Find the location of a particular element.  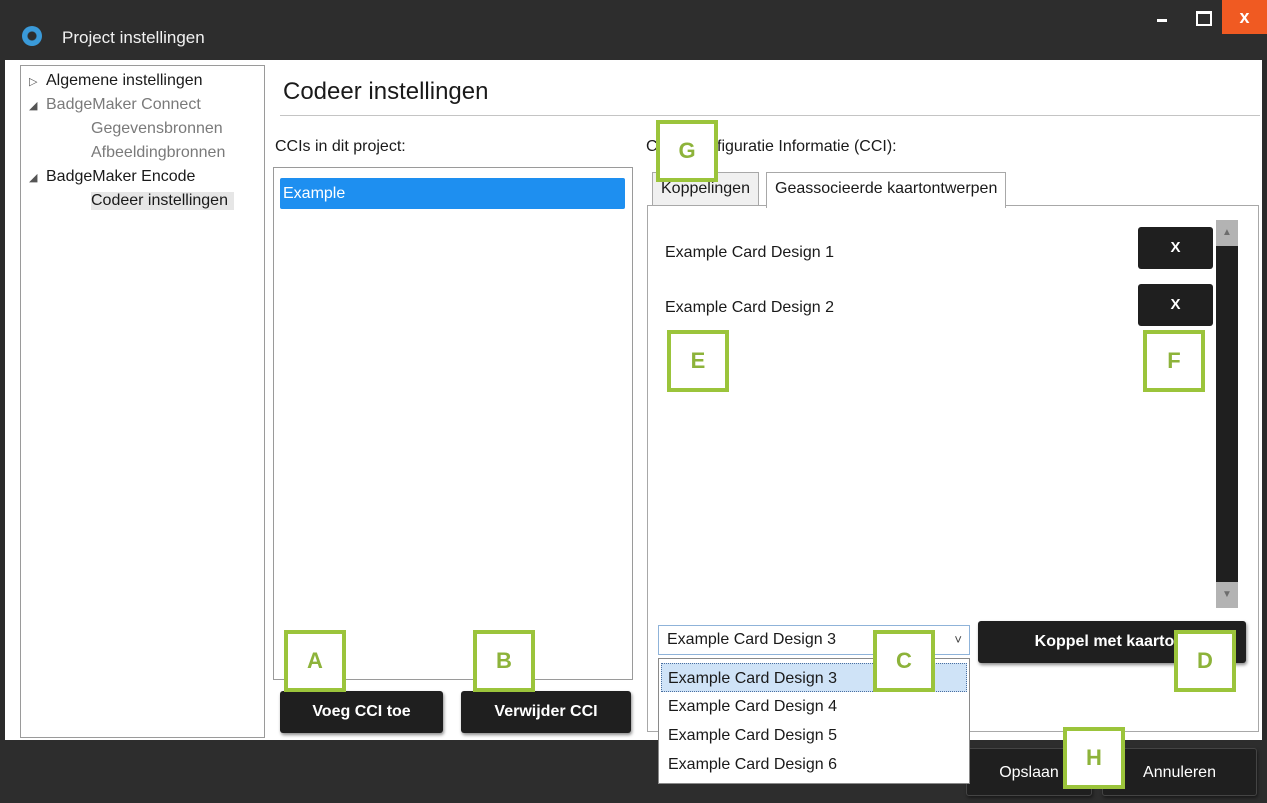

vertical-scrollbar: ▲ ▼ is located at coordinates (1227, 414).